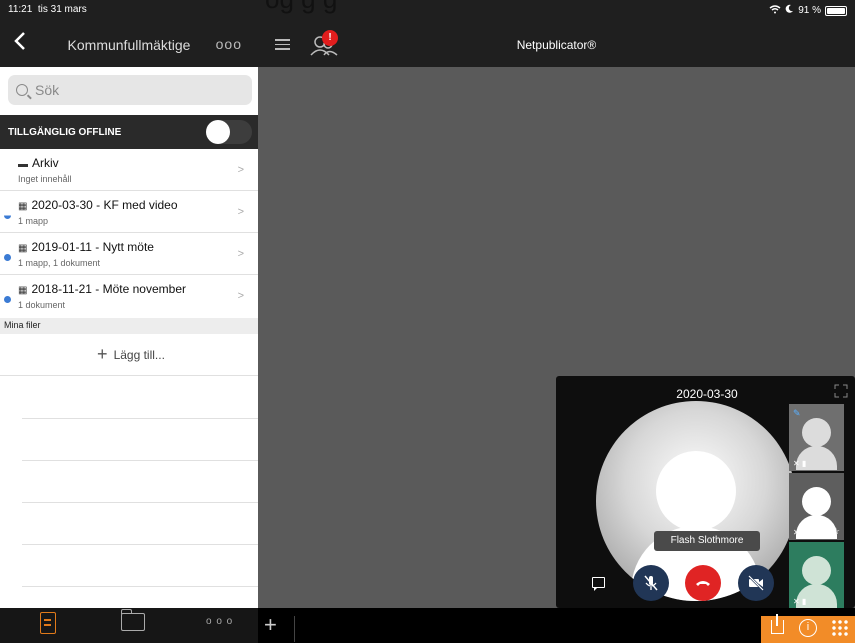 This screenshot has width=855, height=643. What do you see at coordinates (48, 623) in the screenshot?
I see `documents-tab-icon` at bounding box center [48, 623].